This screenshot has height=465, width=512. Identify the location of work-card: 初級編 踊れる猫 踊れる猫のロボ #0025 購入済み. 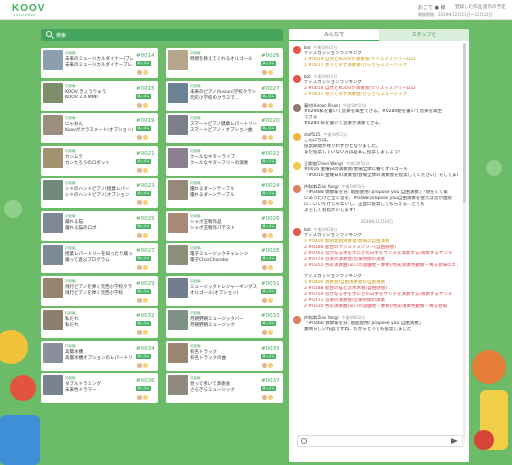
(99, 225).